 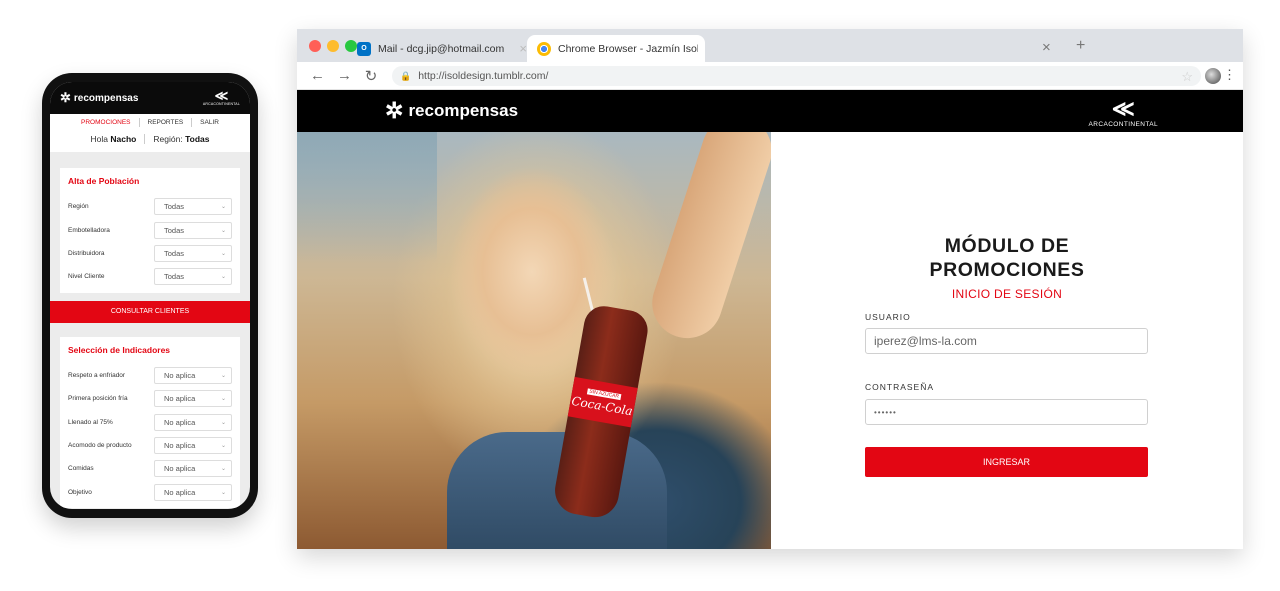 What do you see at coordinates (193, 230) in the screenshot?
I see `embotelladora-select: Todas ⌄` at bounding box center [193, 230].